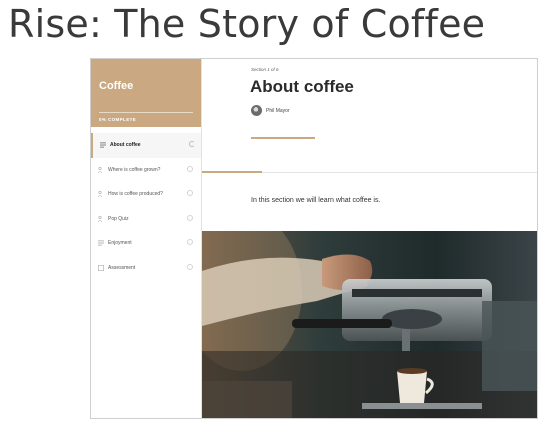 This screenshot has width=550, height=431. Describe the element at coordinates (247, 24) in the screenshot. I see `page-headline: Rise: The Story of Coffee` at that location.